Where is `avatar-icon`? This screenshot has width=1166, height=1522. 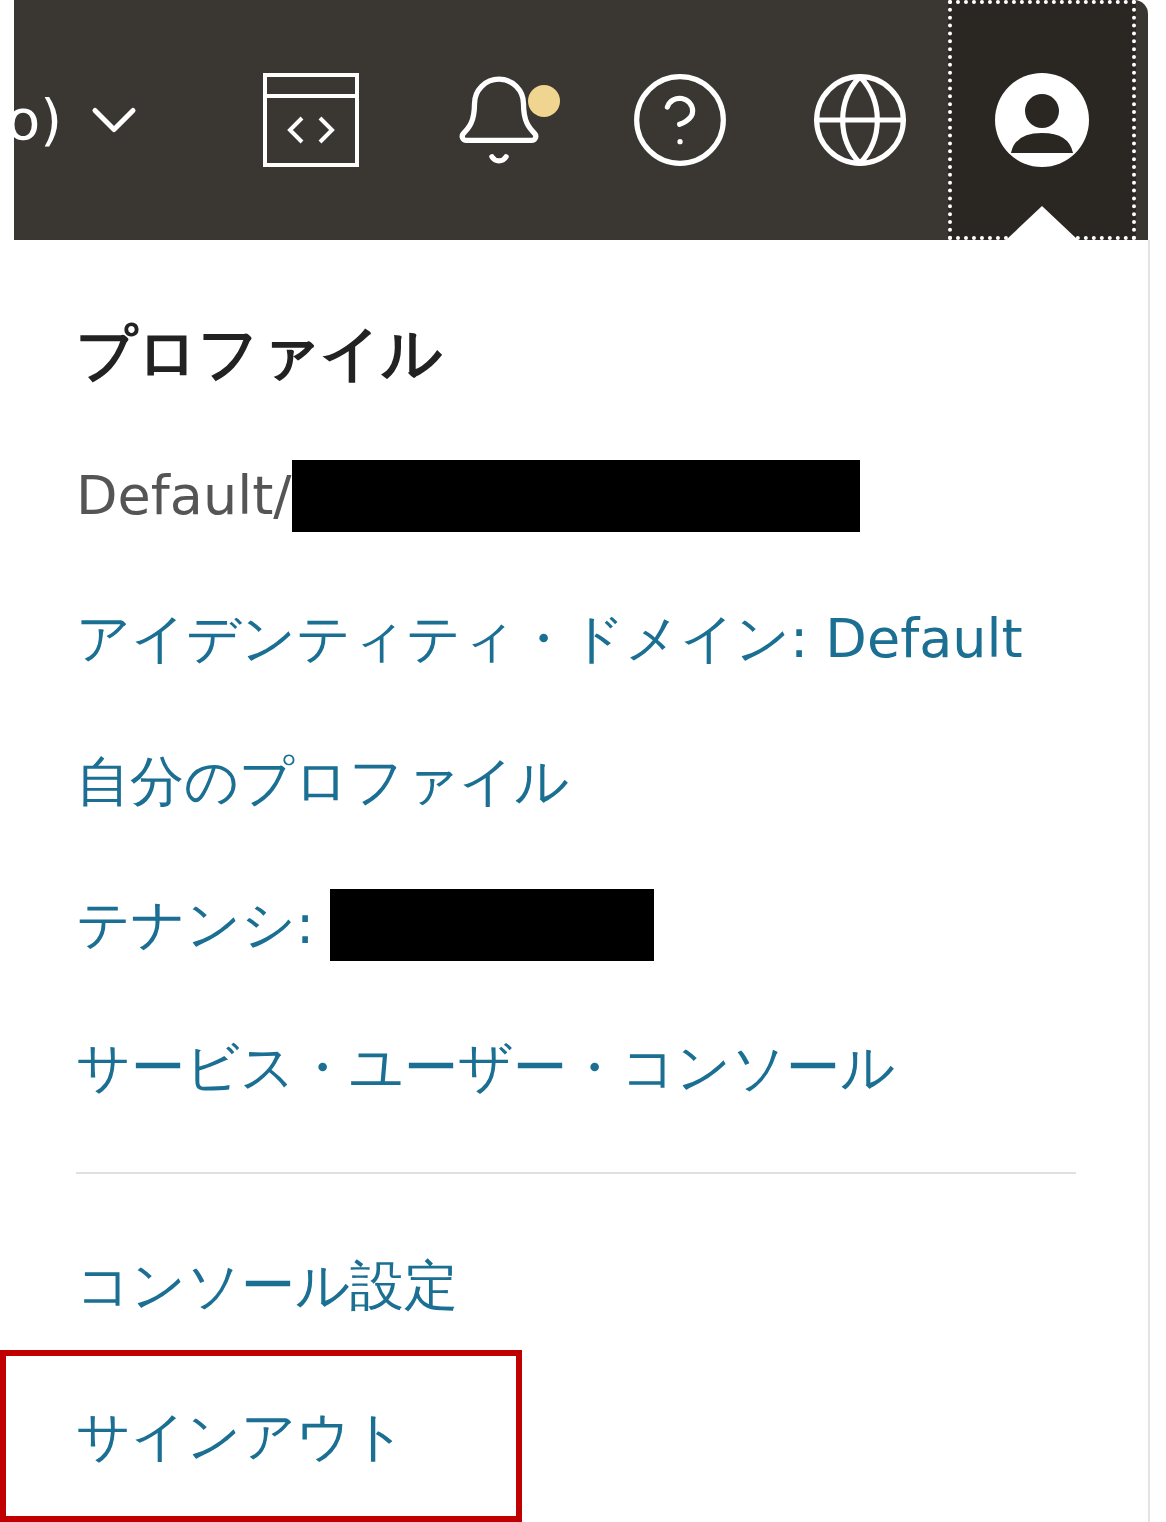 avatar-icon is located at coordinates (1042, 120).